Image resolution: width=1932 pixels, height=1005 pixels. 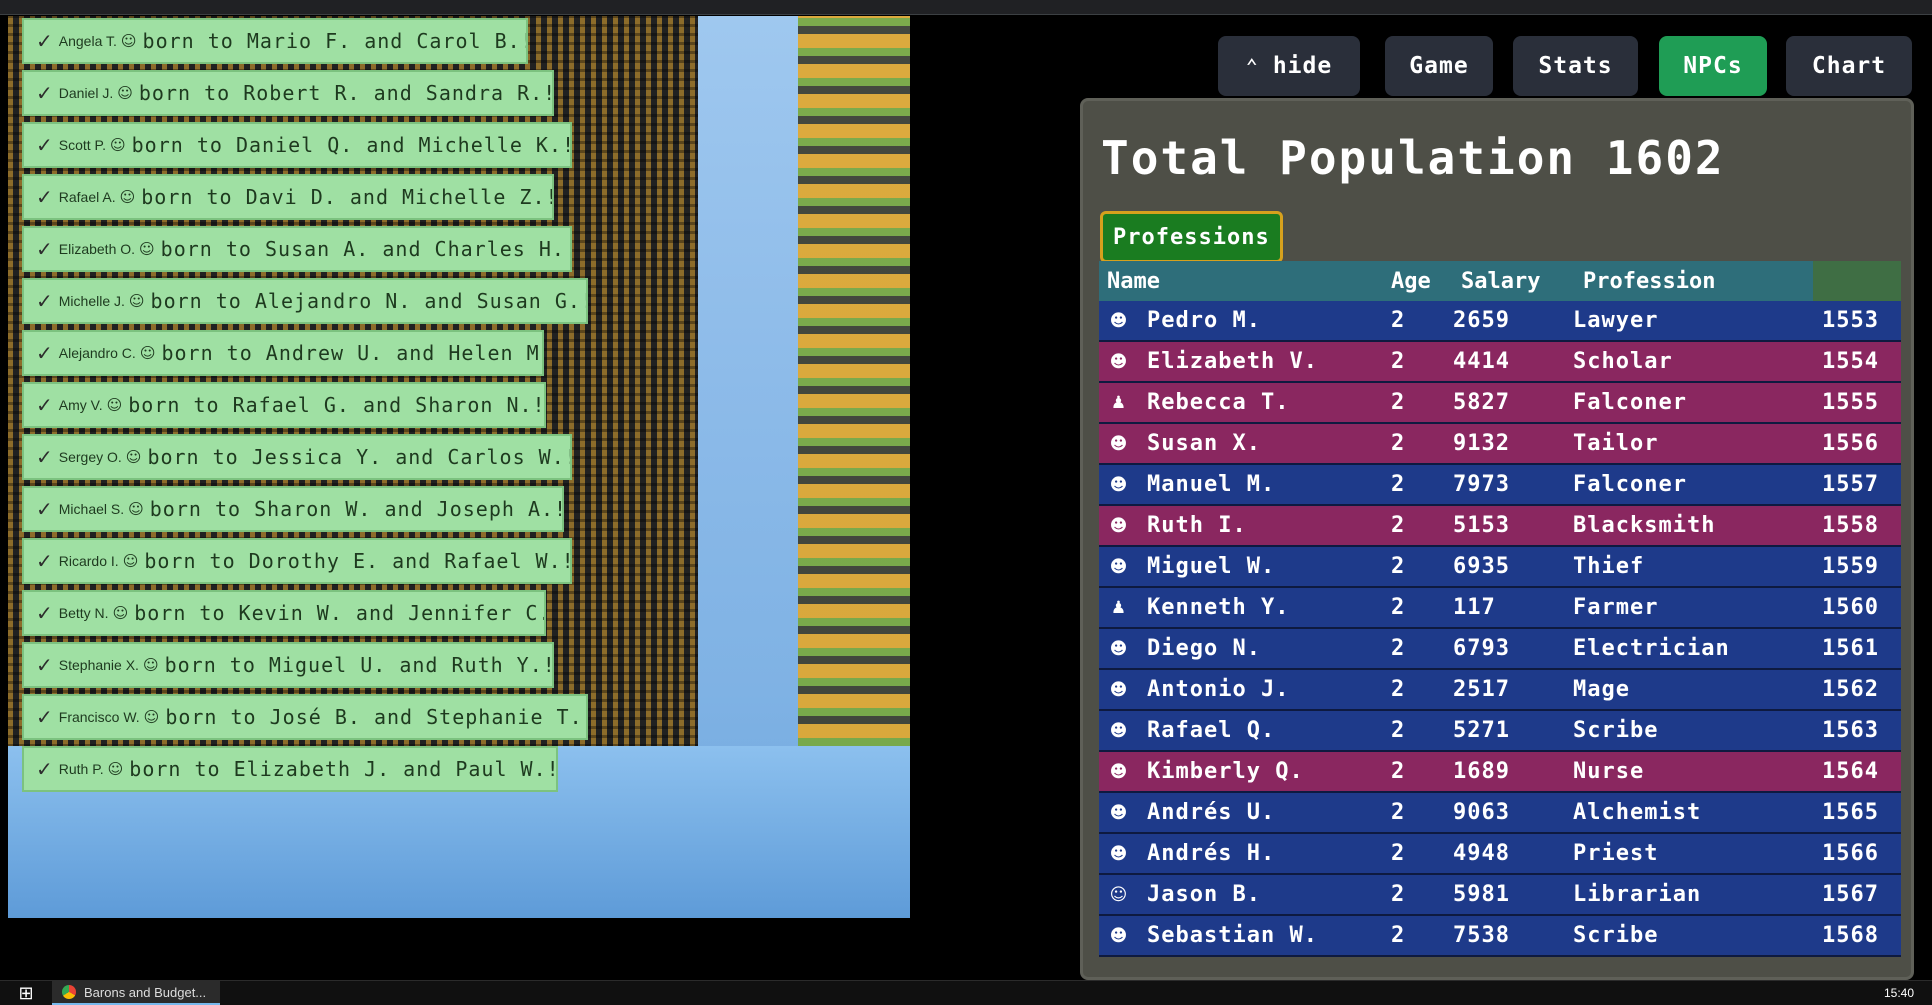 What do you see at coordinates (1439, 66) in the screenshot?
I see `game-button: Game` at bounding box center [1439, 66].